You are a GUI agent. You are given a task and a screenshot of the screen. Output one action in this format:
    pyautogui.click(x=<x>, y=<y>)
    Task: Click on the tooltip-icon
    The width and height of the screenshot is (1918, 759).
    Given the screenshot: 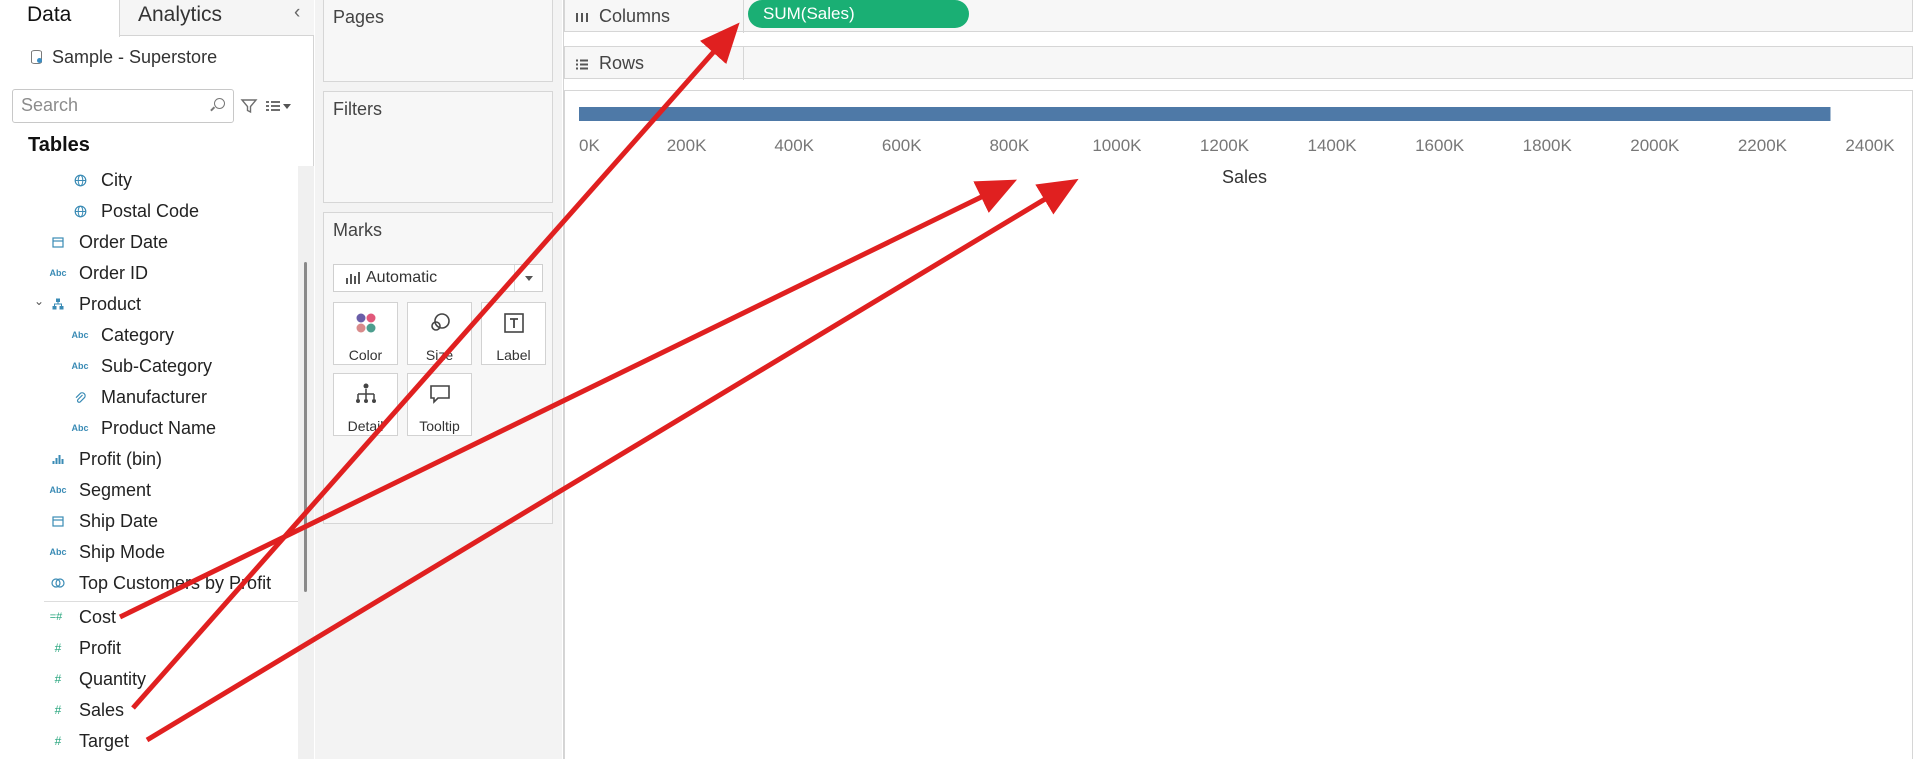 What is the action you would take?
    pyautogui.click(x=440, y=394)
    